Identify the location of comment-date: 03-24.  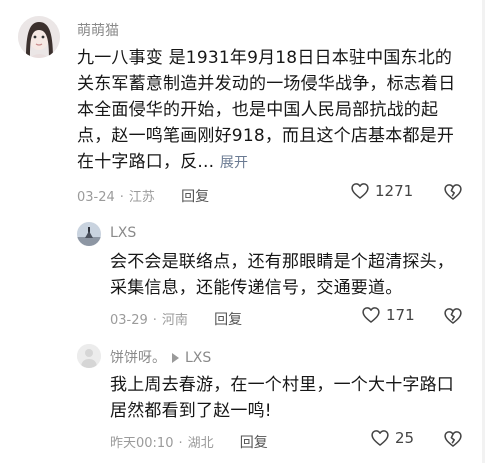
(96, 197).